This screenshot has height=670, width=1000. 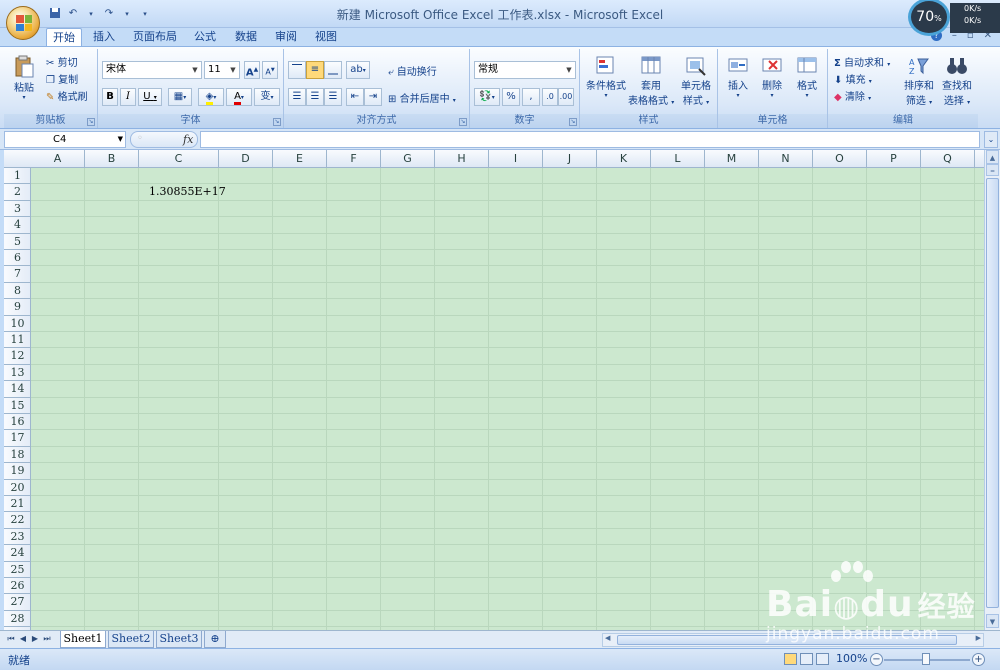 I want to click on align-right-button: ☰, so click(x=333, y=97).